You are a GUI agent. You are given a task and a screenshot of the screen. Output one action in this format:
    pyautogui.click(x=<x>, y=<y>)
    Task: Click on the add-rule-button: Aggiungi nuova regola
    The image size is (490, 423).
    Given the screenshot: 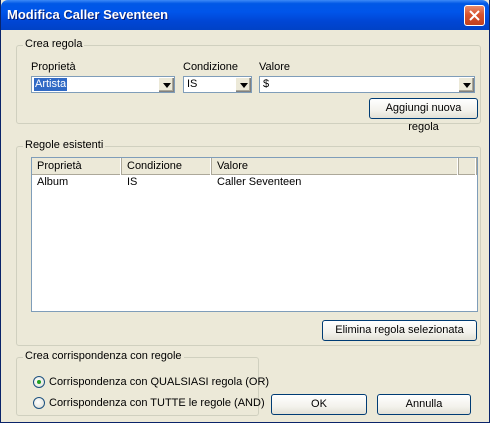 What is the action you would take?
    pyautogui.click(x=423, y=115)
    